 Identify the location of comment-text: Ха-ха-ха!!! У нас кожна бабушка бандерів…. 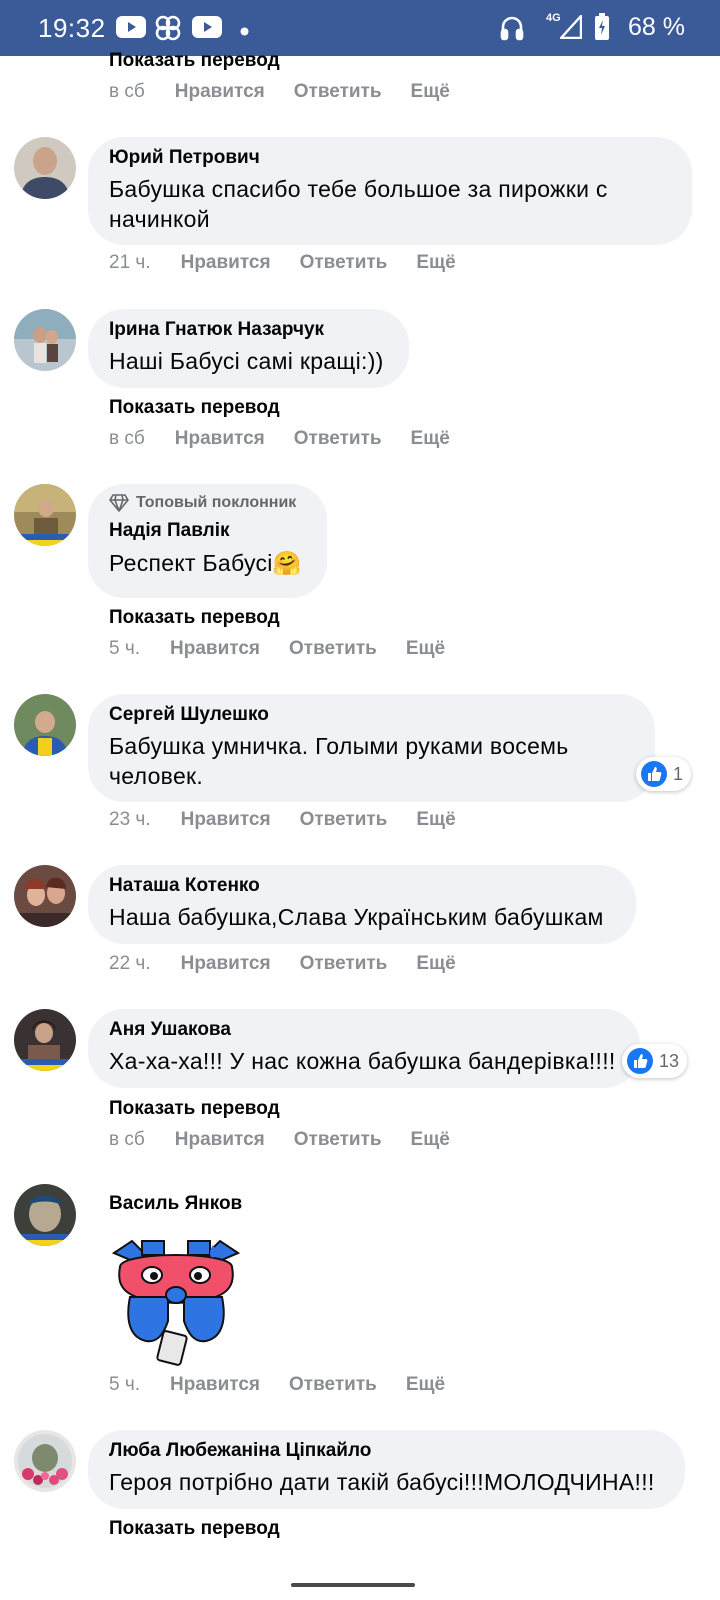
(362, 1061).